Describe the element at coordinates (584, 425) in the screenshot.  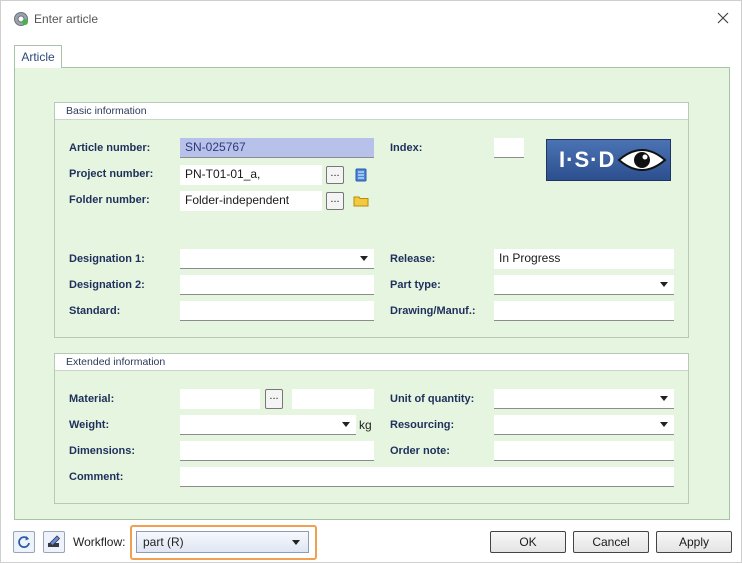
I see `resourcing-dropdown` at that location.